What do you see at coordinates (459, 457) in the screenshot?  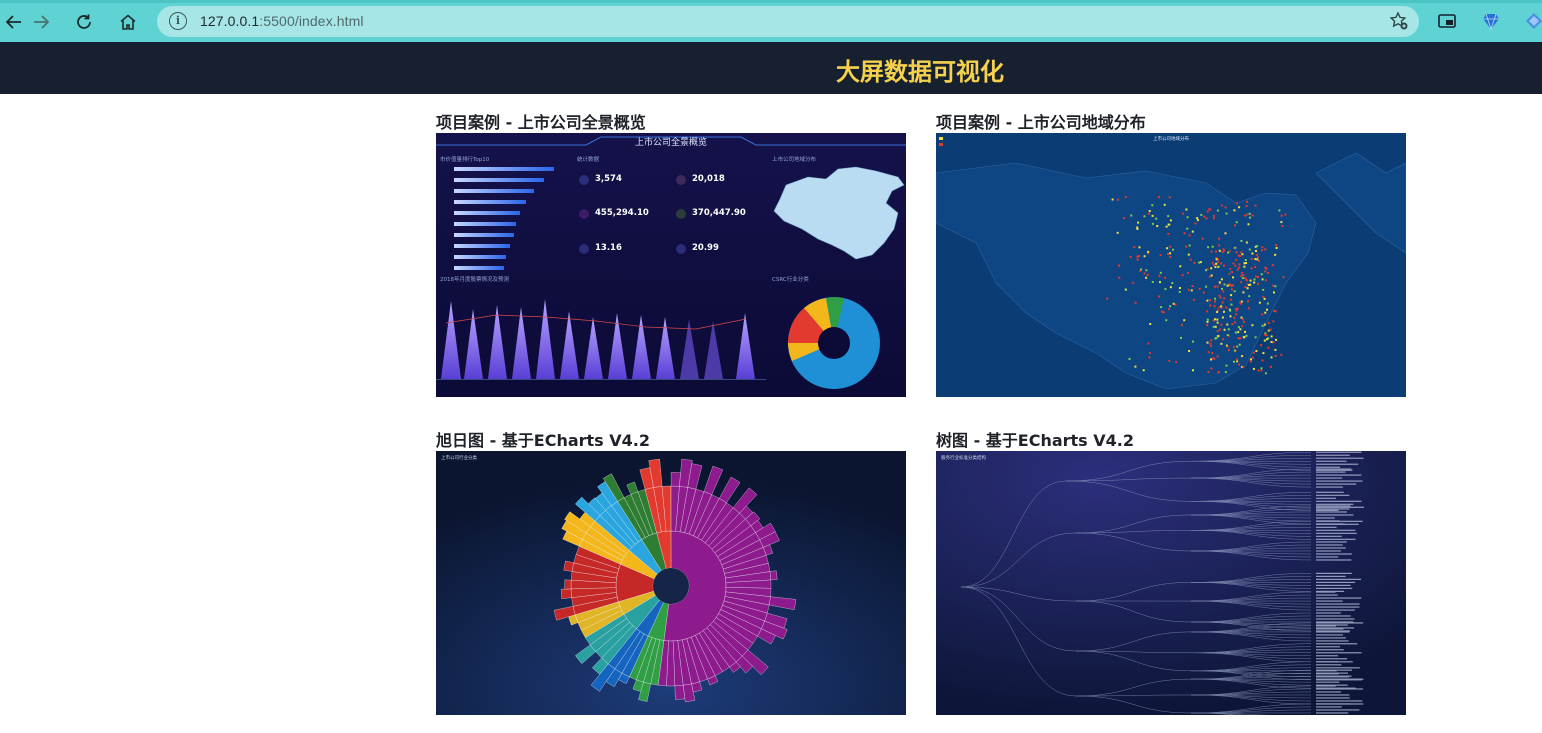 I see `preview-heading: 上市公司行业分类` at bounding box center [459, 457].